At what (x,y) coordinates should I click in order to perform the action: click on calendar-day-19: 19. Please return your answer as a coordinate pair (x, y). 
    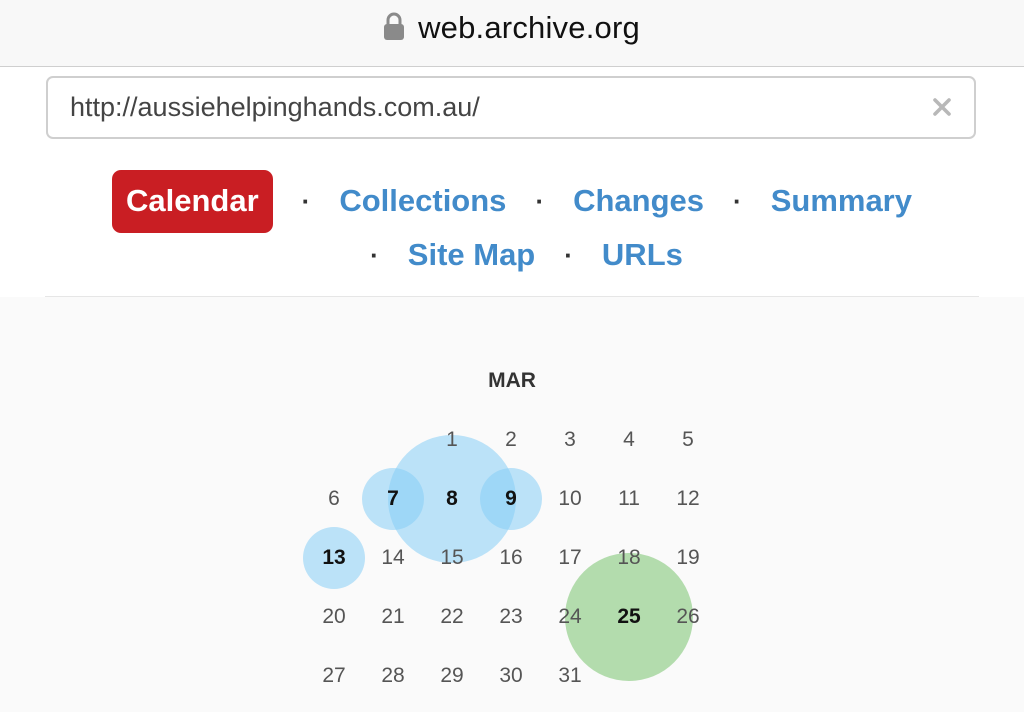
    Looking at the image, I should click on (688, 557).